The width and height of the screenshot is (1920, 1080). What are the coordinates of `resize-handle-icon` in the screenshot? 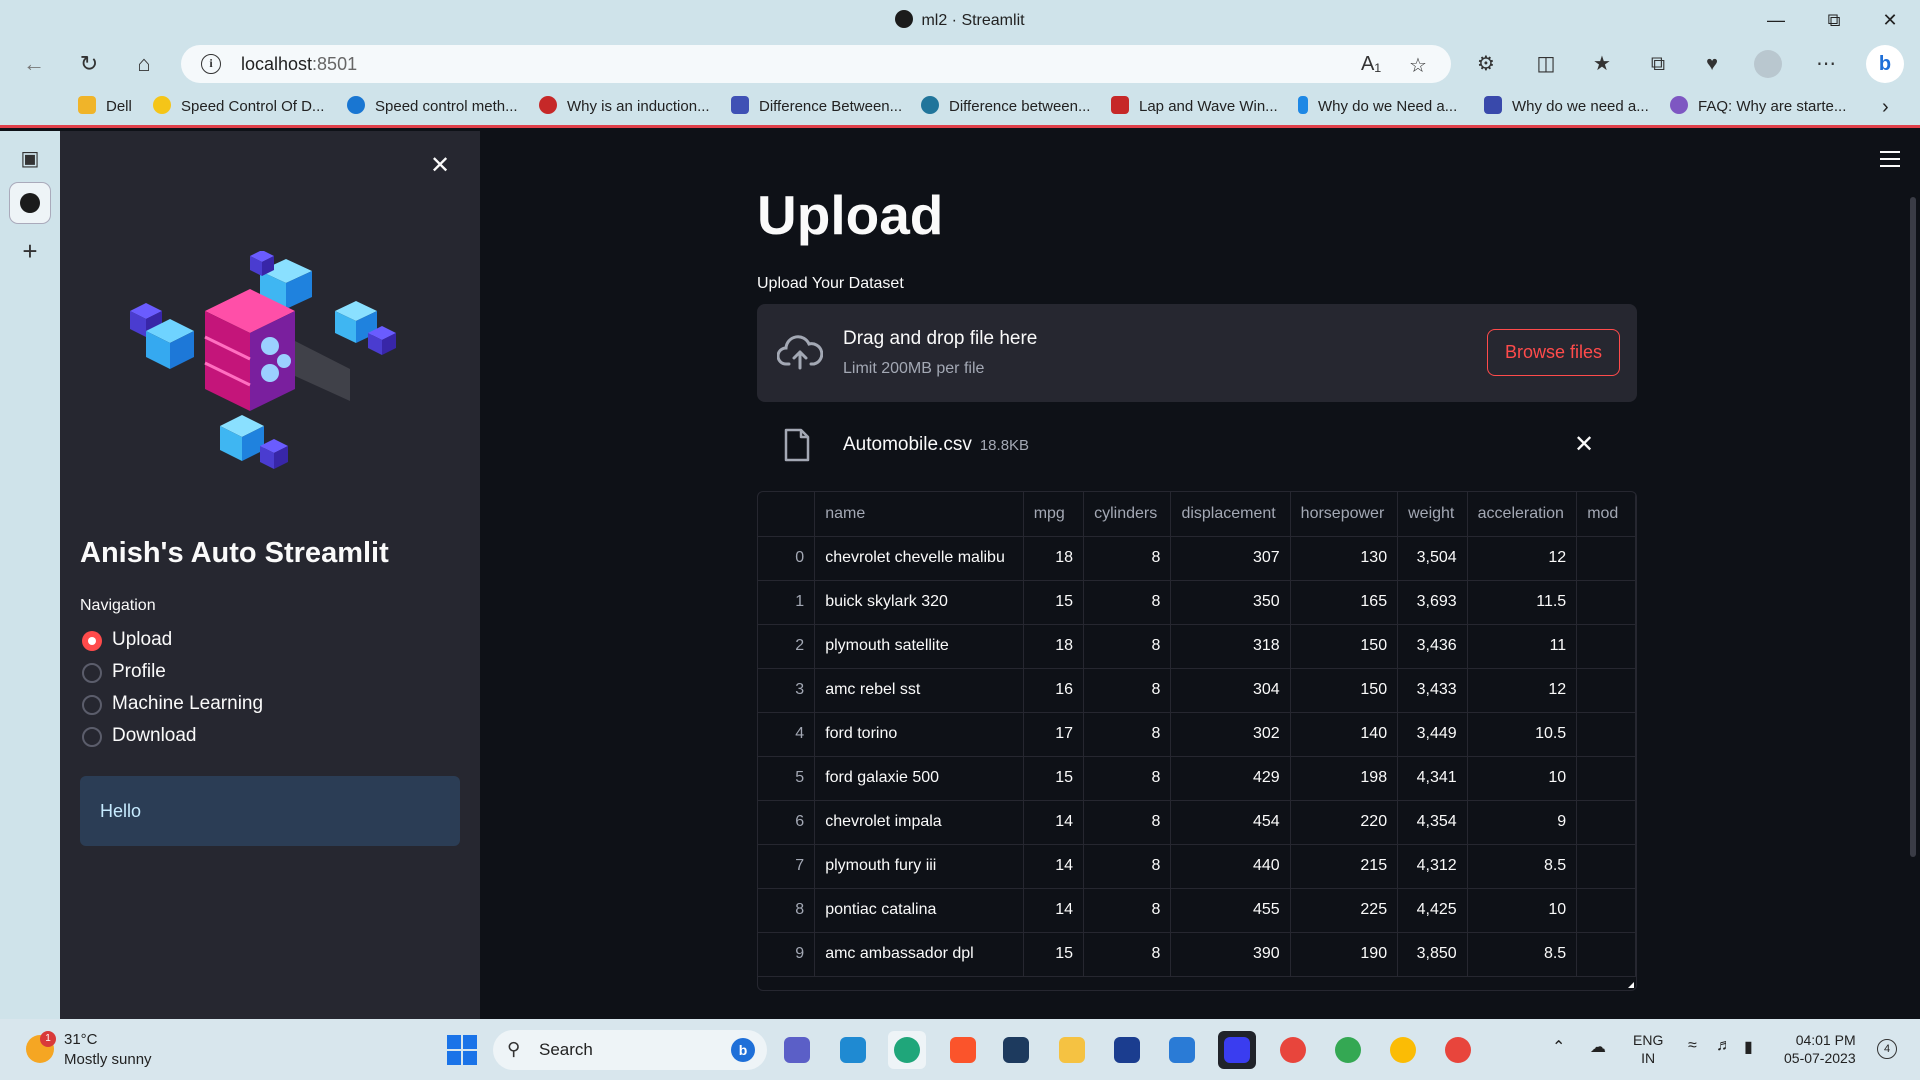 It's located at (1631, 985).